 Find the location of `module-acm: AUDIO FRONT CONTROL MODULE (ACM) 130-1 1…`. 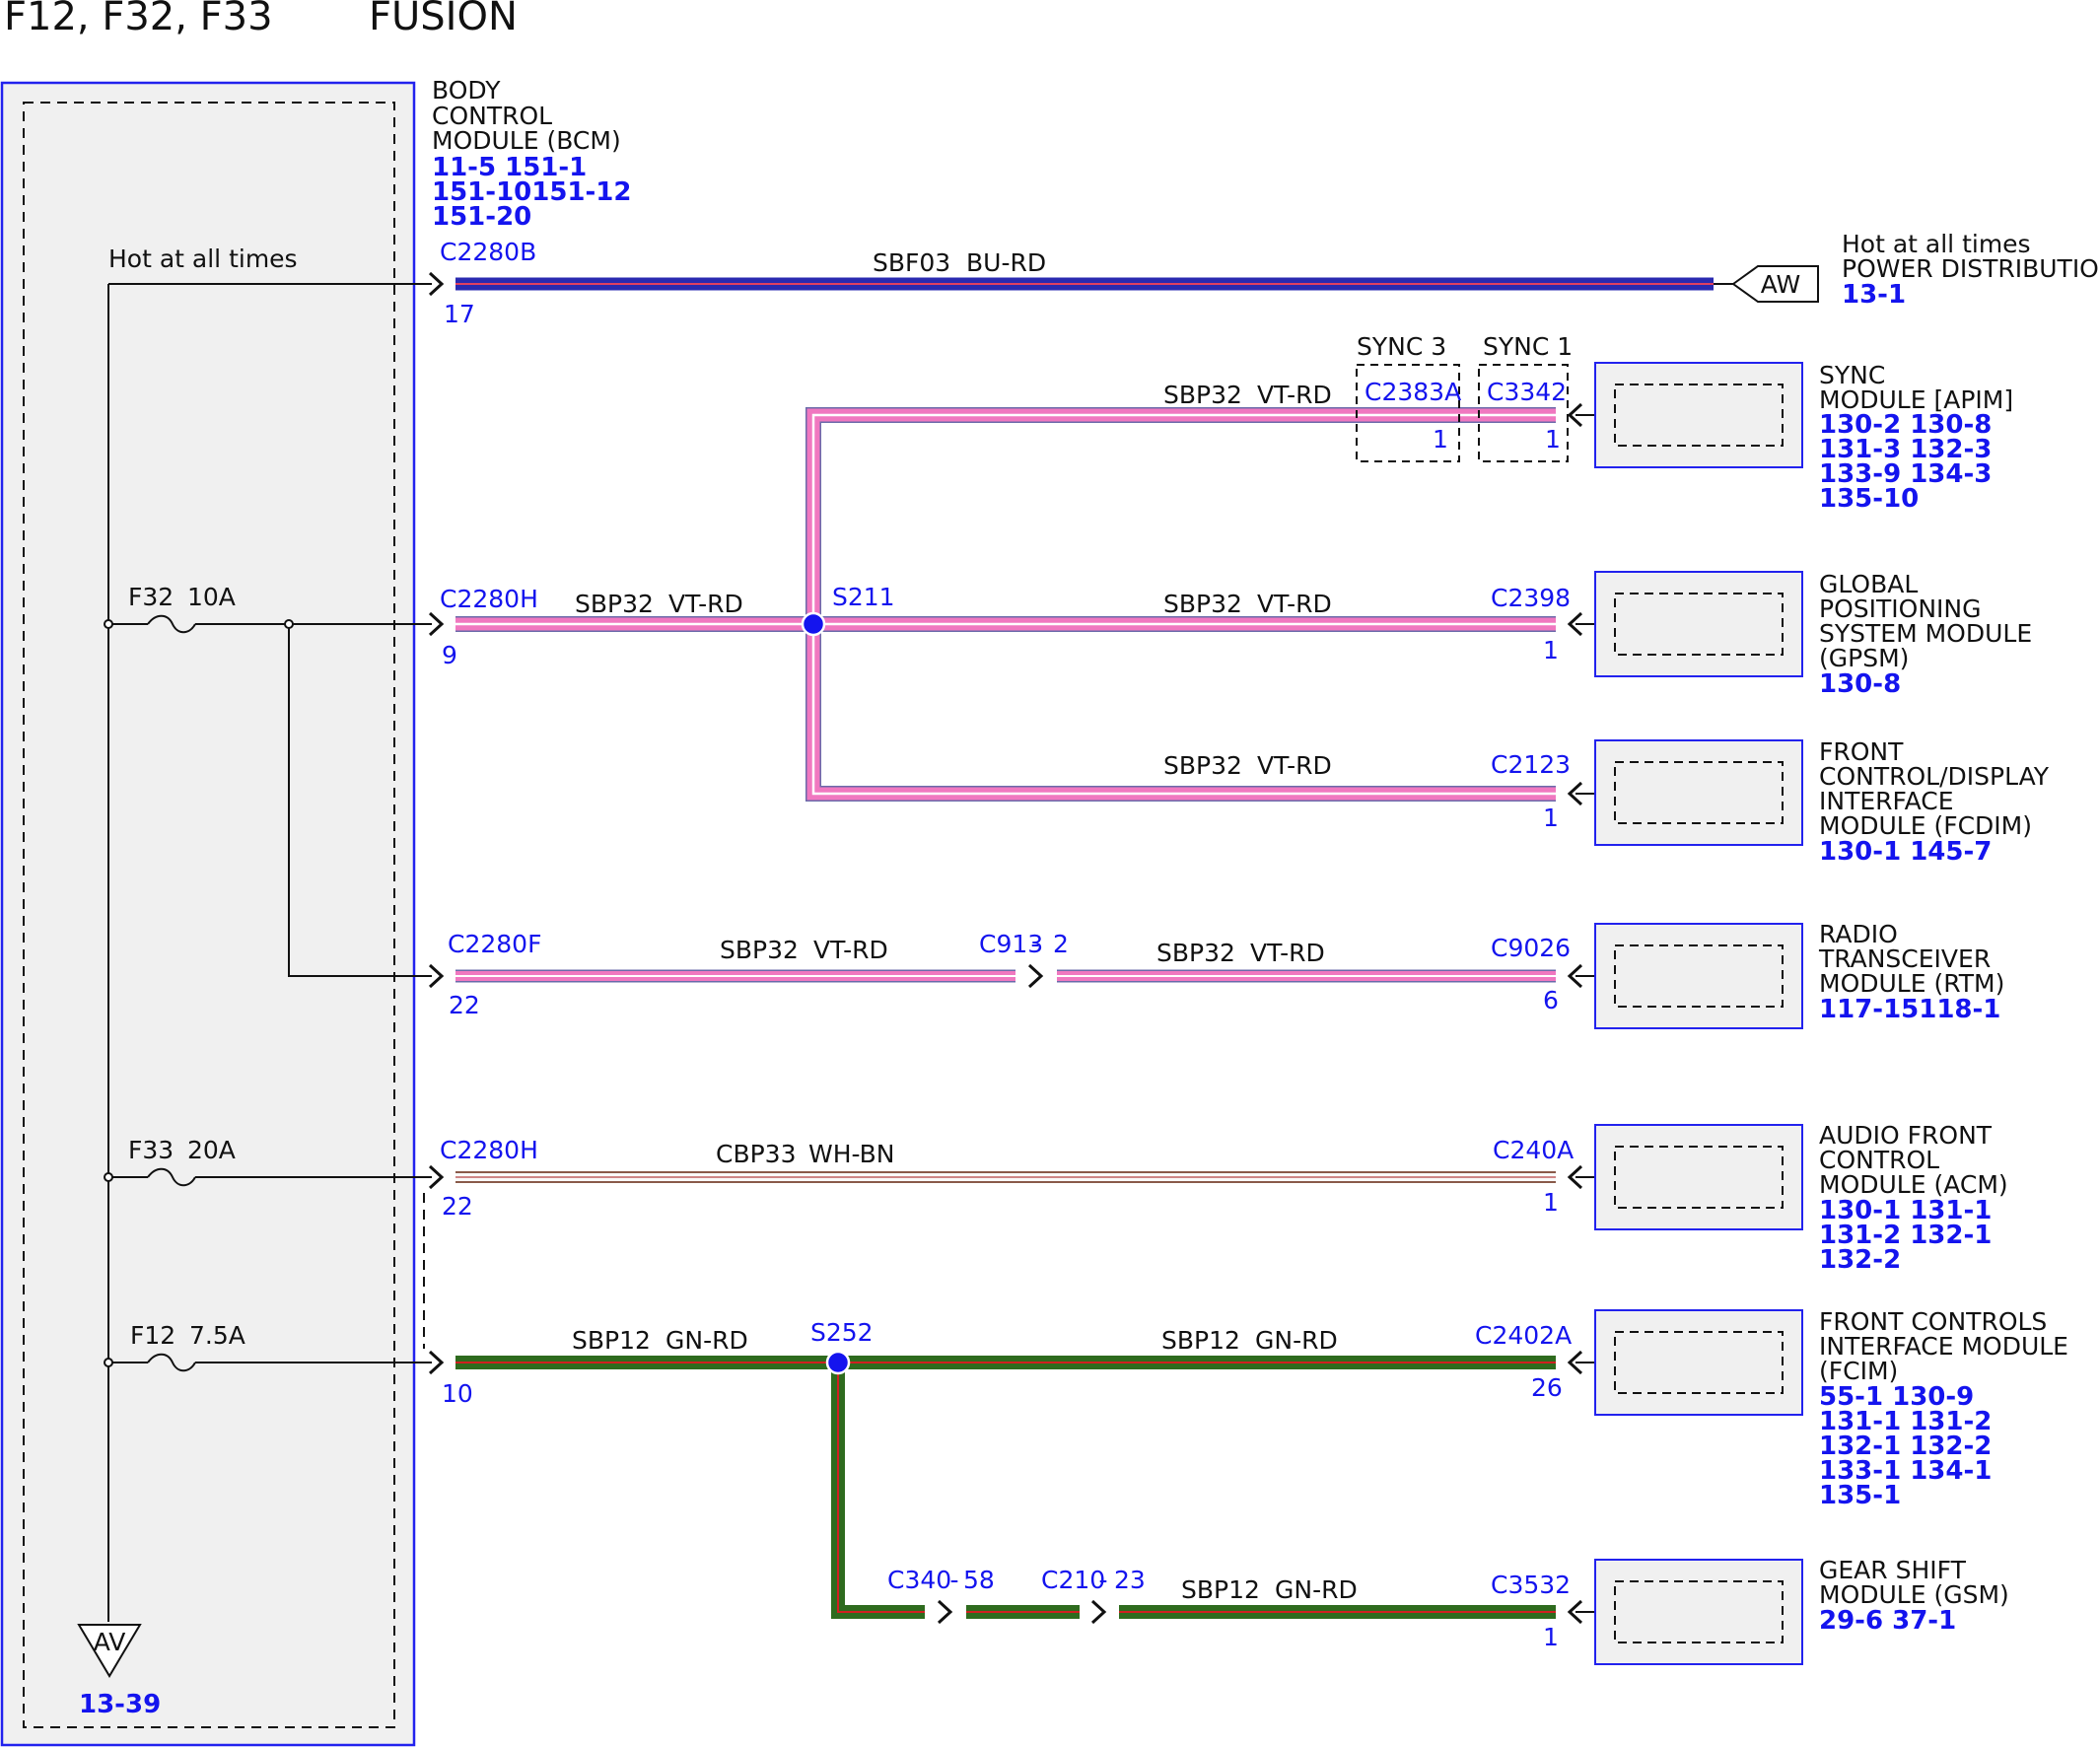

module-acm: AUDIO FRONT CONTROL MODULE (ACM) 130-1 1… is located at coordinates (1801, 1198).